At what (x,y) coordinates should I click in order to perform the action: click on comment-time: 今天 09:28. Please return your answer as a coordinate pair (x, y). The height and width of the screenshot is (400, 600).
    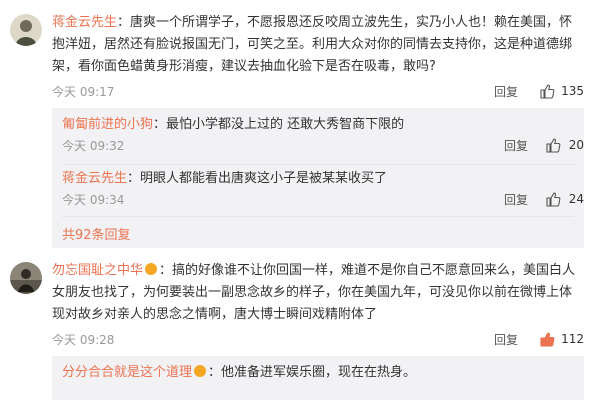
    Looking at the image, I should click on (83, 340).